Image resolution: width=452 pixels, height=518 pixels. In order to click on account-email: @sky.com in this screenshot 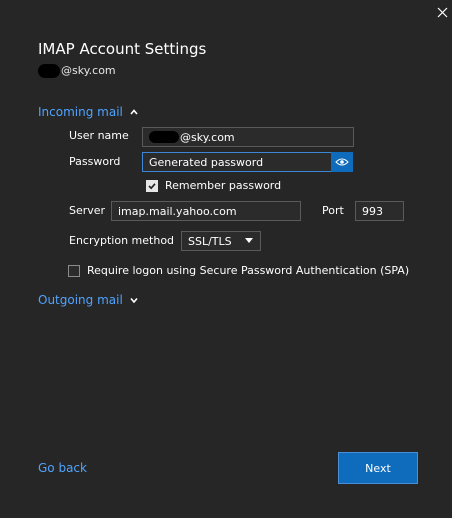, I will do `click(77, 71)`.